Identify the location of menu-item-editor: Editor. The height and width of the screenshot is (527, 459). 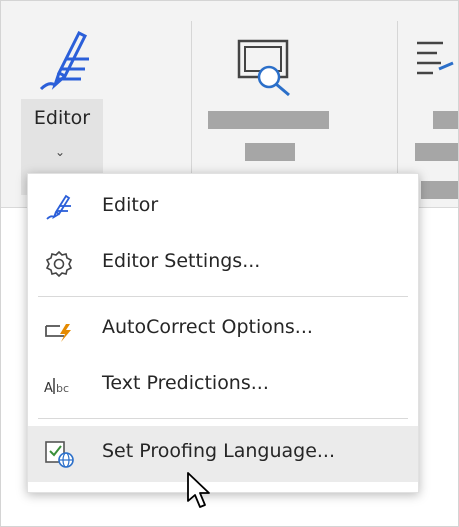
(223, 208).